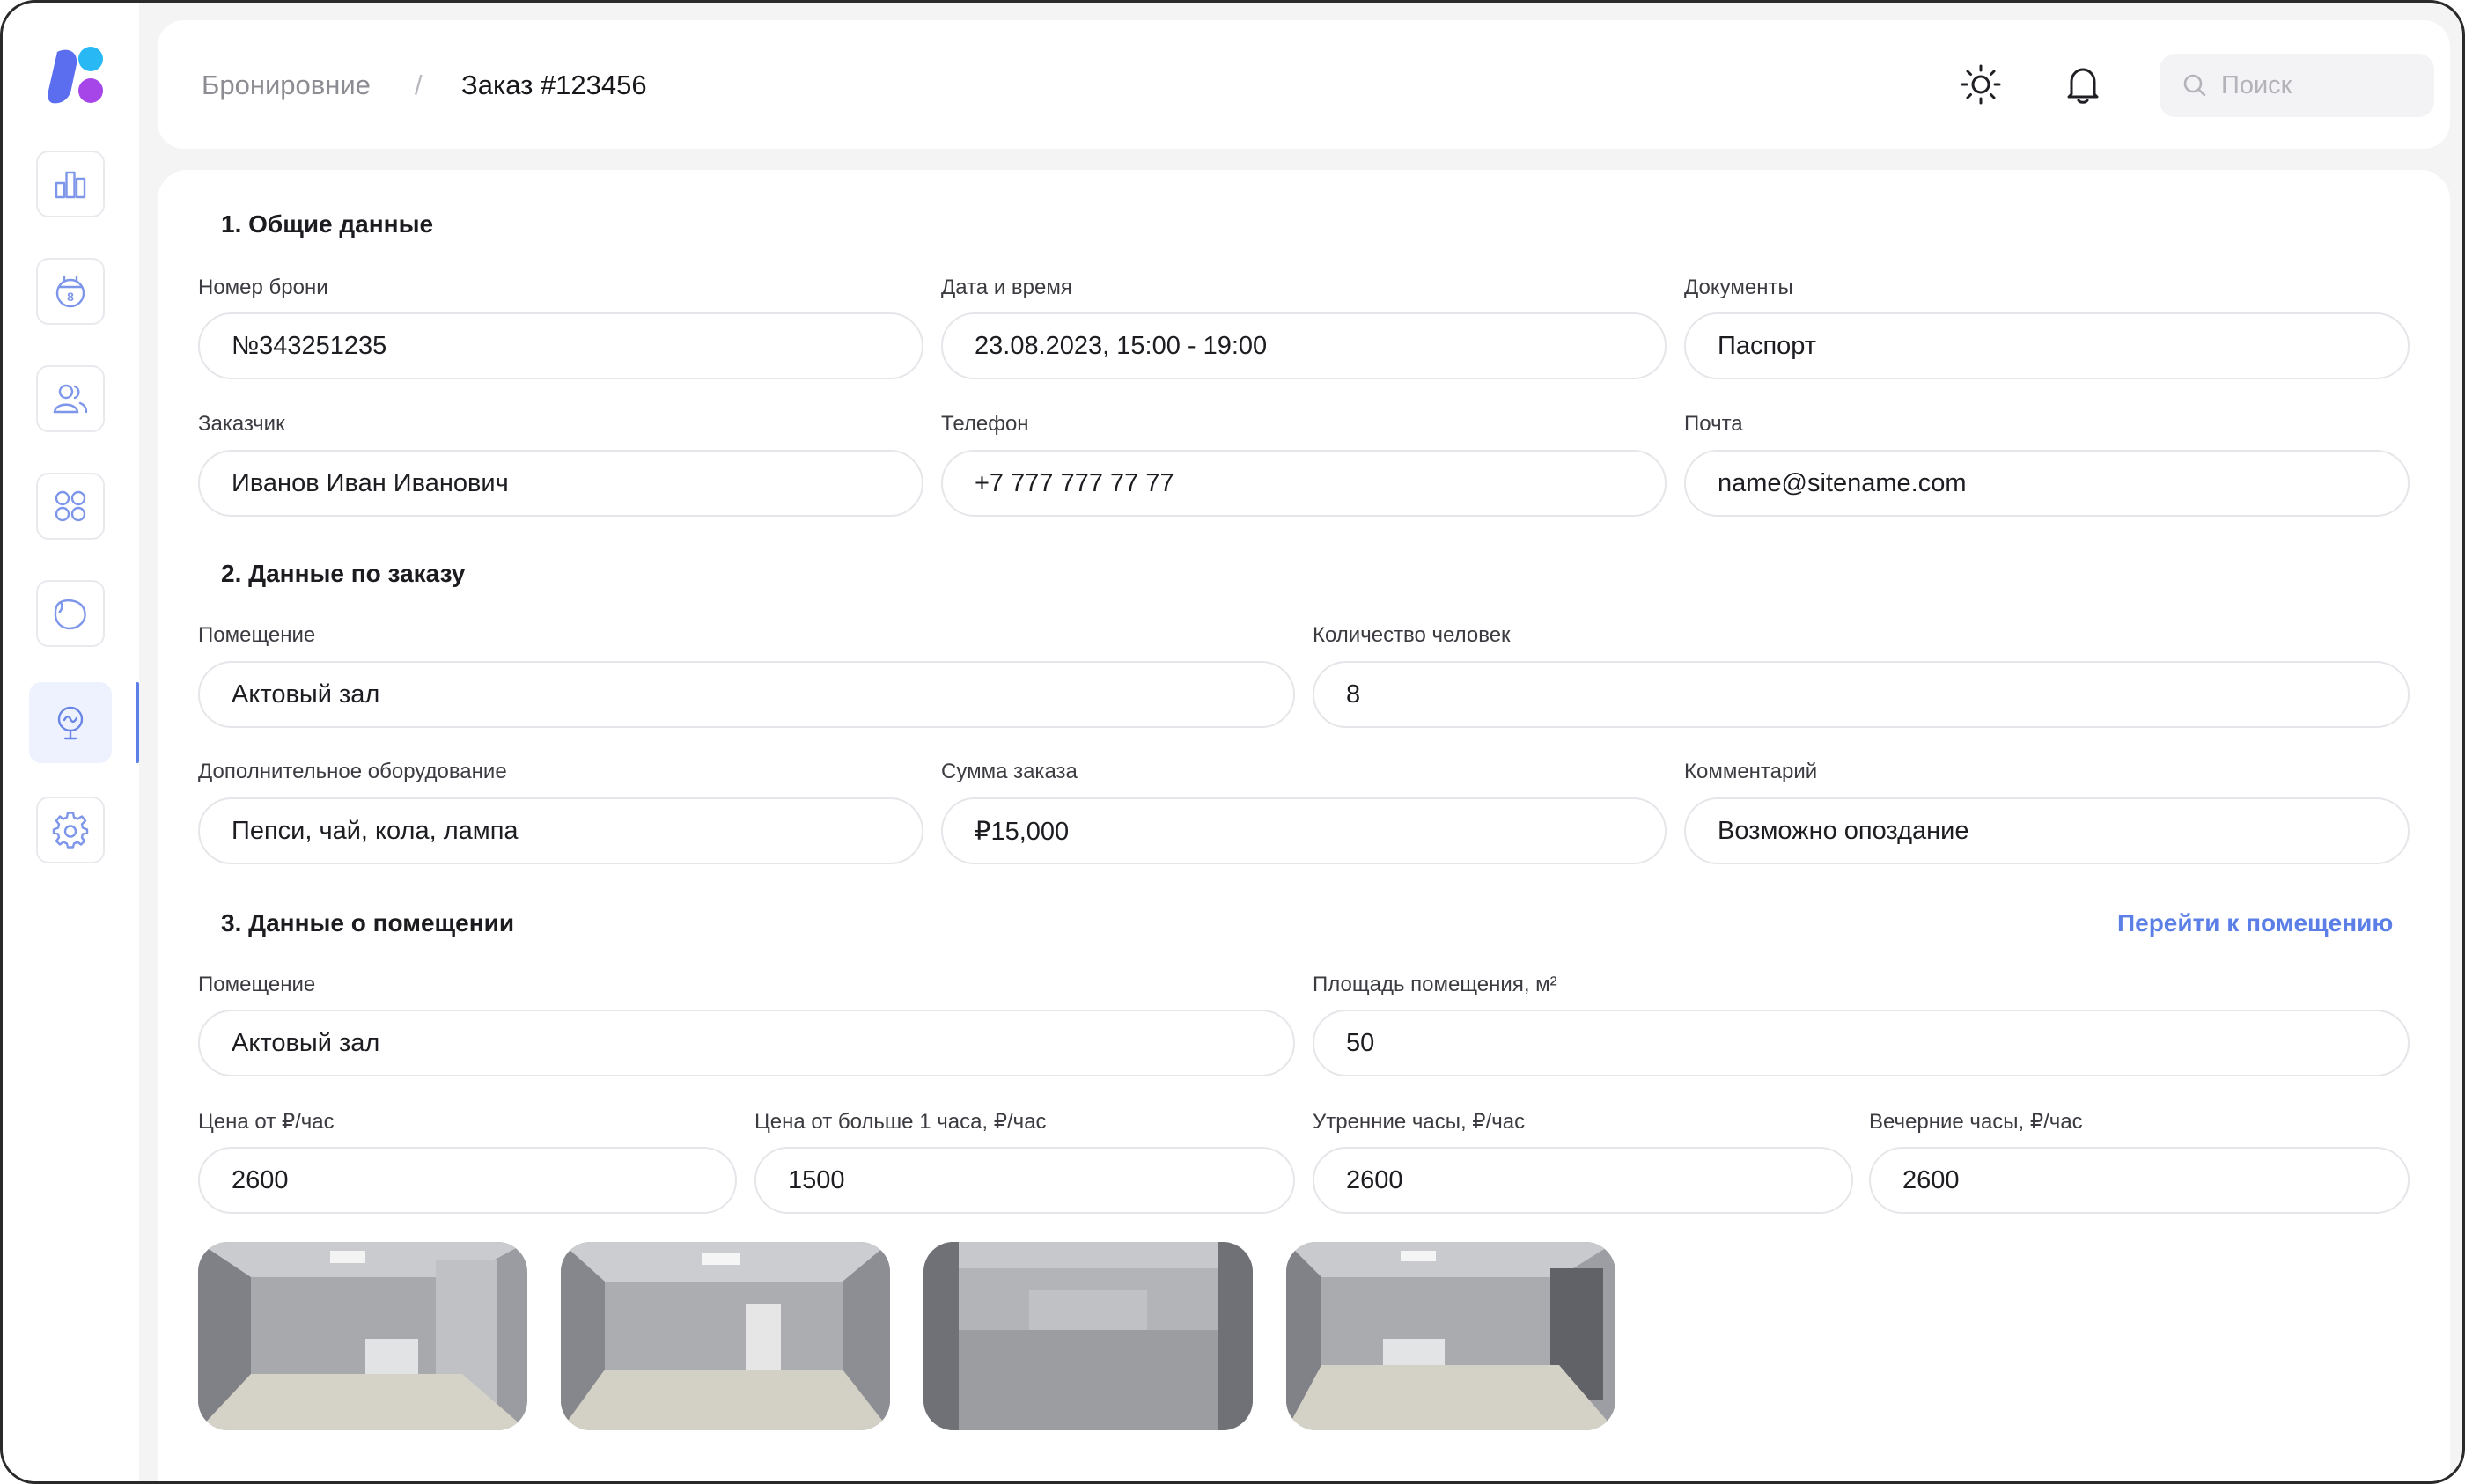  Describe the element at coordinates (1861, 694) in the screenshot. I see `people-count-field: 8` at that location.